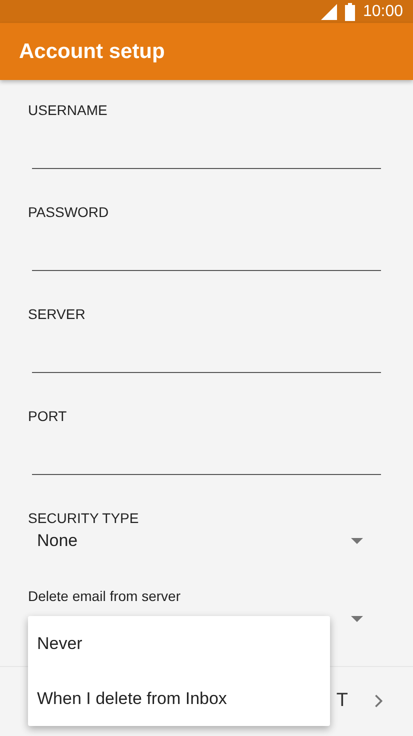 The width and height of the screenshot is (413, 736). I want to click on field-label: USERNAME, so click(68, 110).